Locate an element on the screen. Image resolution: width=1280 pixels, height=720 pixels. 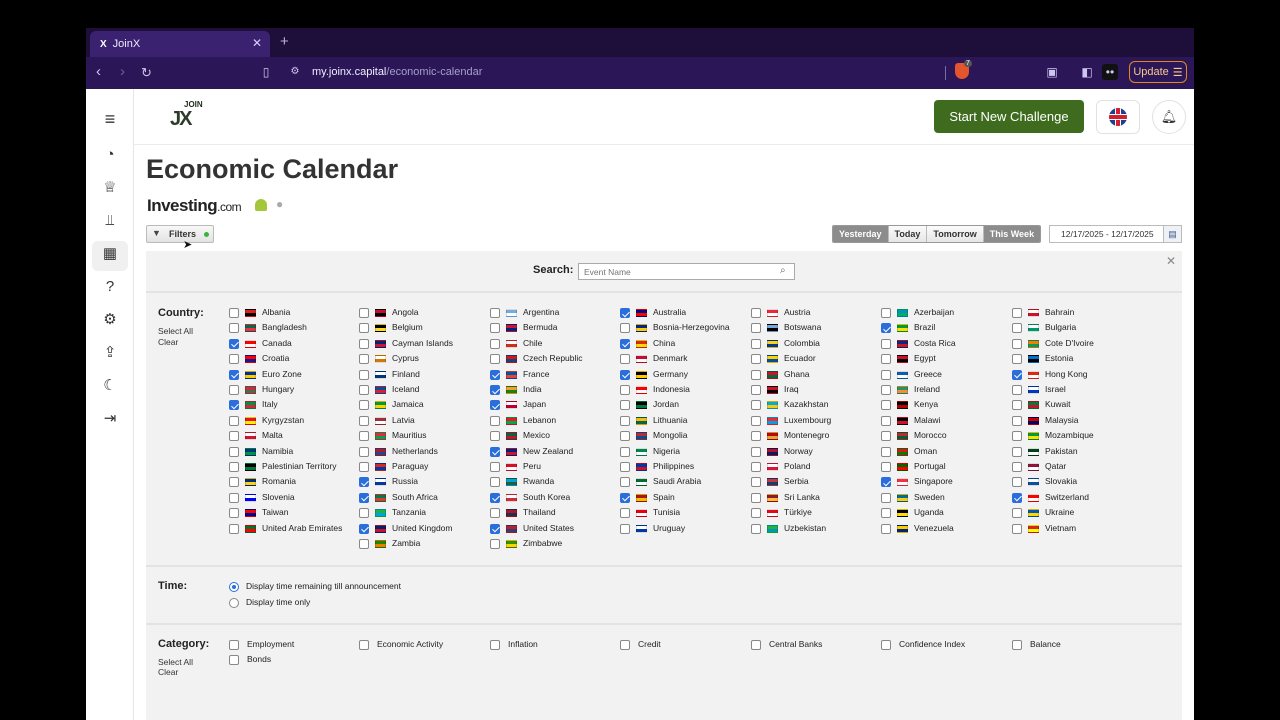
calendar-icon: ▦ is located at coordinates (110, 254).